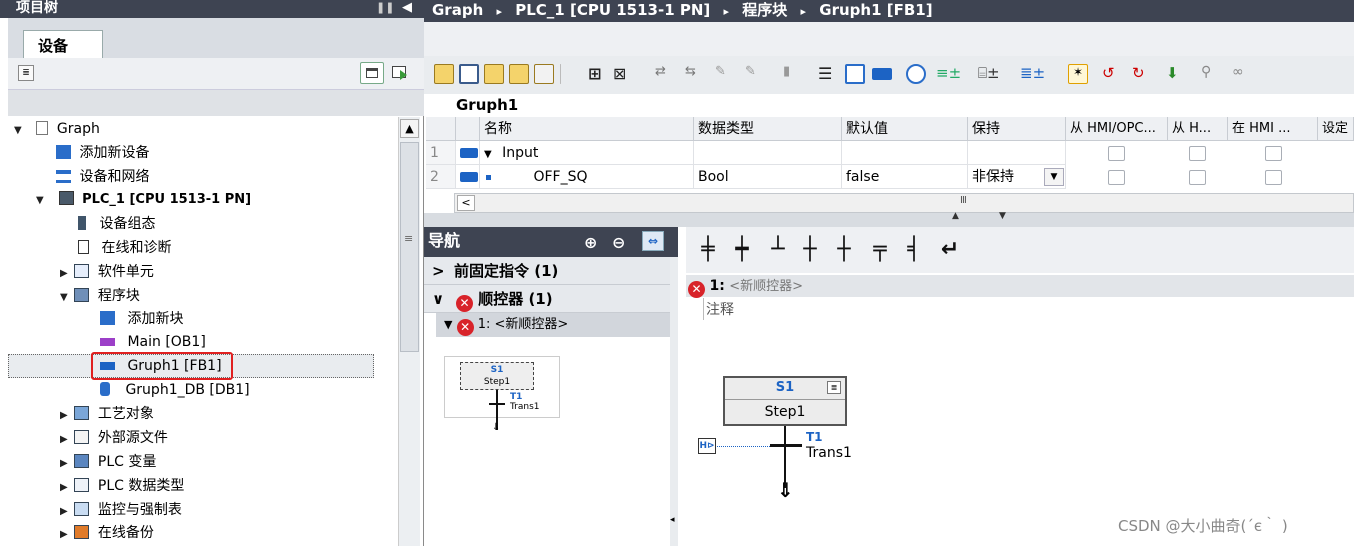 The height and width of the screenshot is (547, 1354). I want to click on toolbar-go-offline-icon: ↻, so click(1142, 74).